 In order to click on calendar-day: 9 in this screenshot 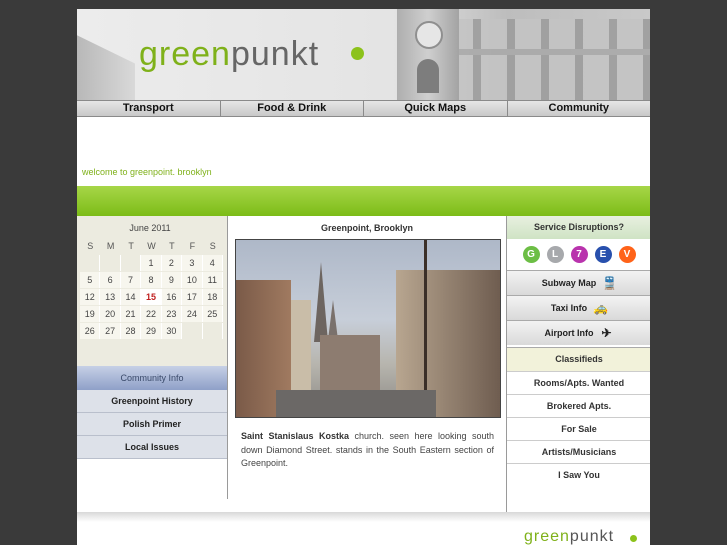, I will do `click(172, 280)`.